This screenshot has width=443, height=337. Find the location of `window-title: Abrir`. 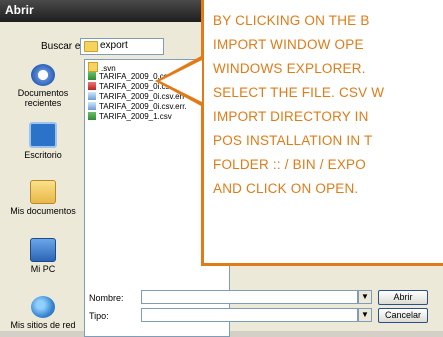

window-title: Abrir is located at coordinates (19, 10).